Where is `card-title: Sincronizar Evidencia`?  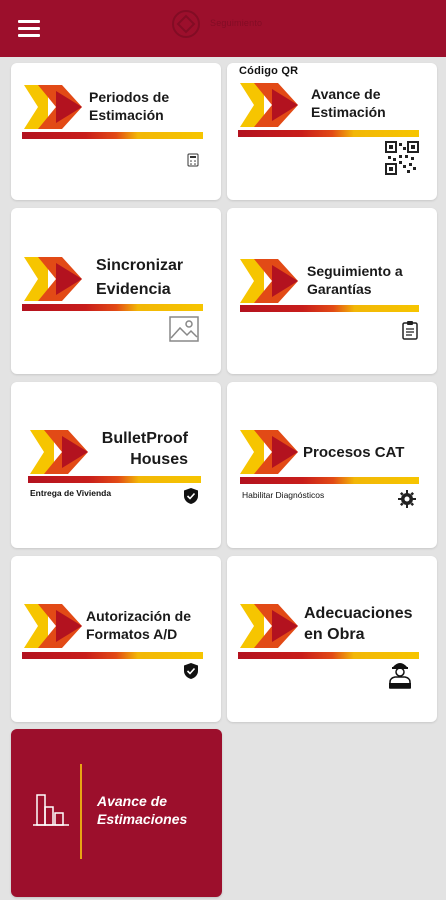
card-title: Sincronizar Evidencia is located at coordinates (140, 277).